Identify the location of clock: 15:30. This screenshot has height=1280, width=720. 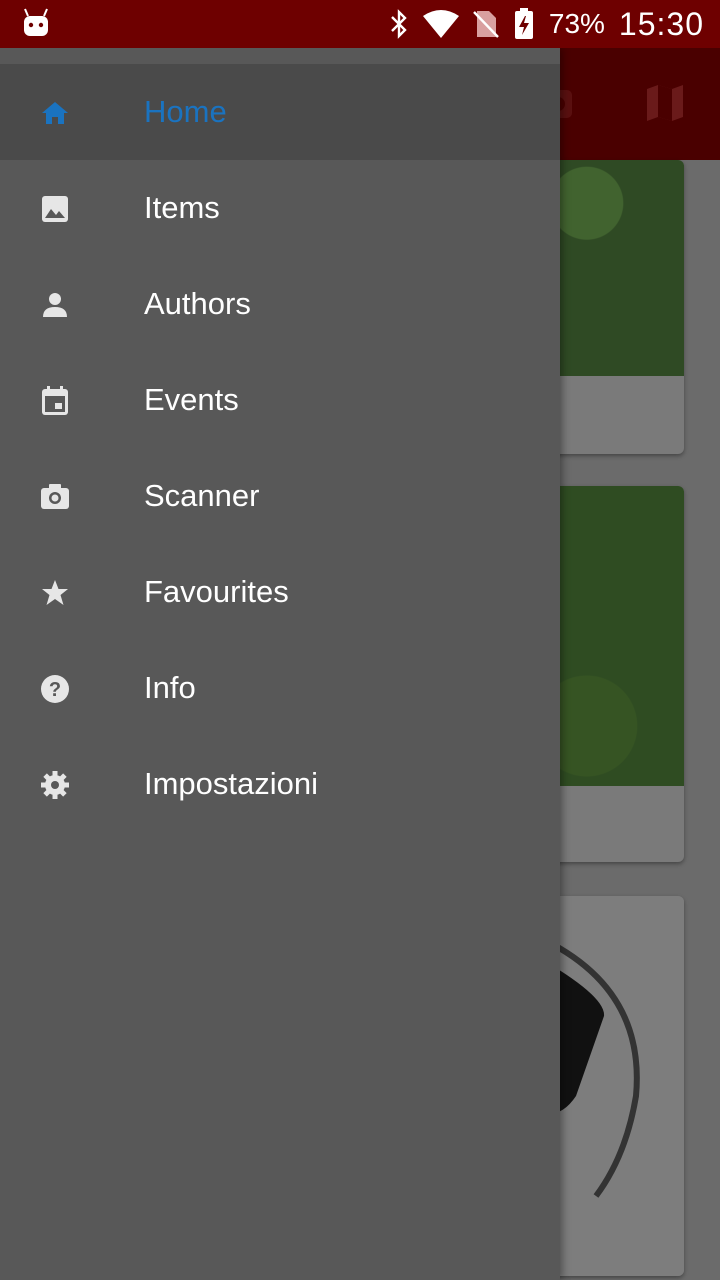
(661, 23).